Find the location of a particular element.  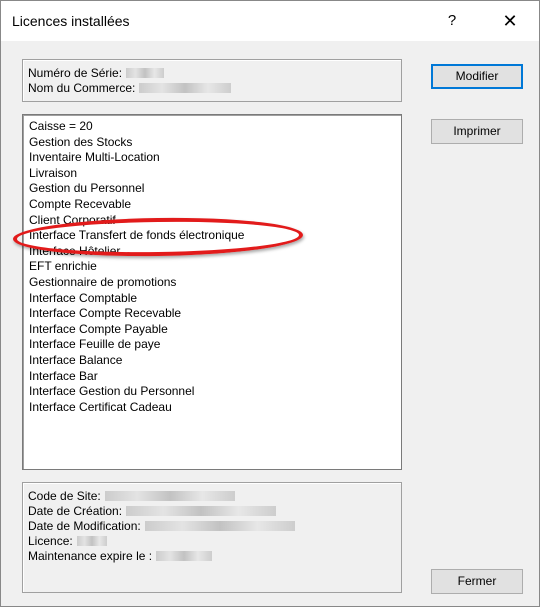

redacted-site-code is located at coordinates (169, 496).